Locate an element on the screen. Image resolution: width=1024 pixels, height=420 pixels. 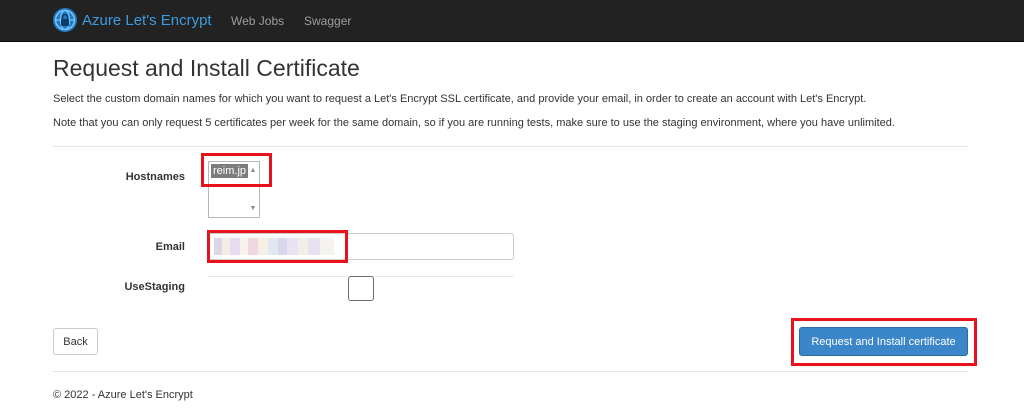
usestaging-label: UseStaging is located at coordinates (154, 287).